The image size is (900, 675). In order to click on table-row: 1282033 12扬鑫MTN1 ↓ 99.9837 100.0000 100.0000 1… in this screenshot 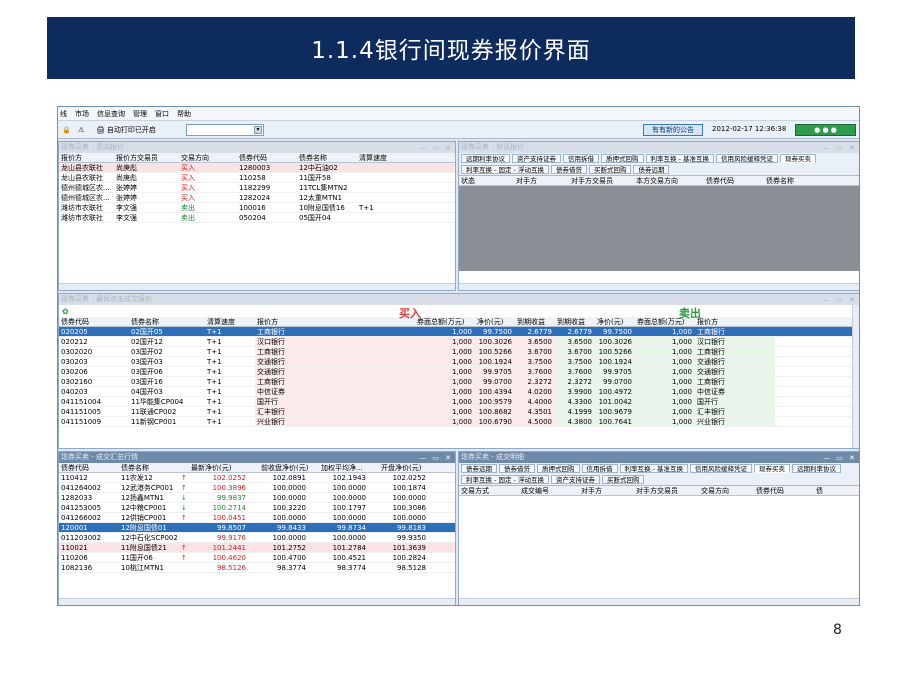, I will do `click(257, 498)`.